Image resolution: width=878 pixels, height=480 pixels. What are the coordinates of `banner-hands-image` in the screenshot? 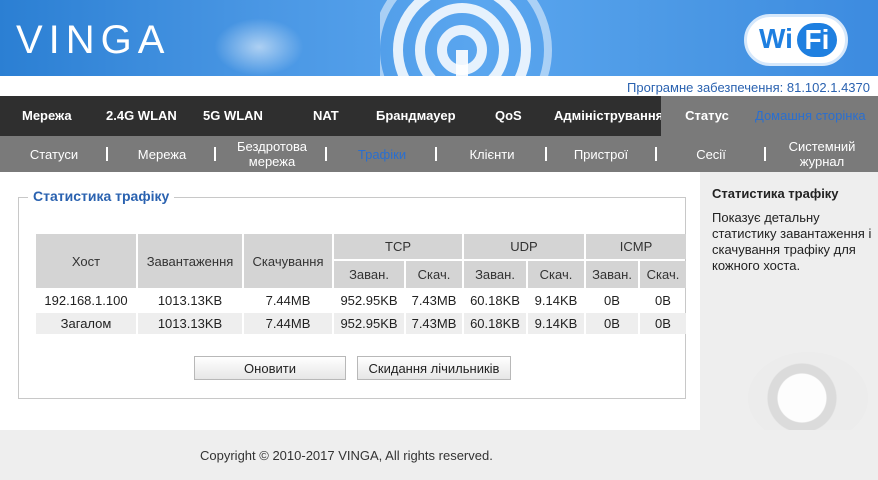 It's located at (259, 47).